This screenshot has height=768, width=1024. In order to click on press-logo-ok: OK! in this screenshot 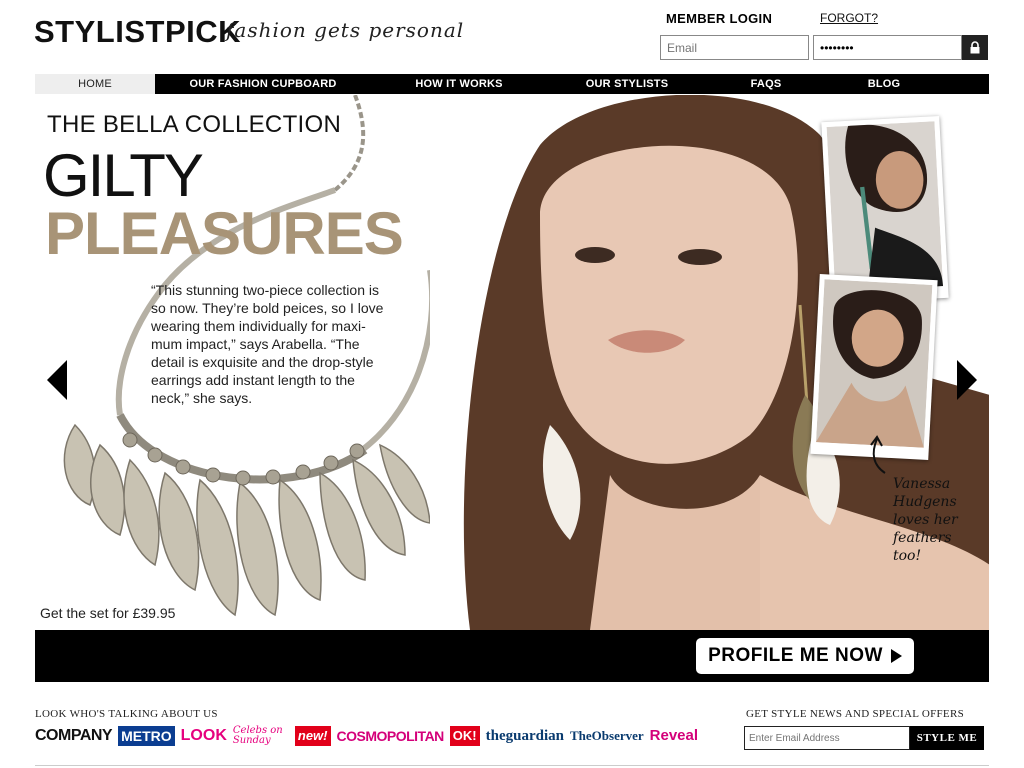, I will do `click(464, 736)`.